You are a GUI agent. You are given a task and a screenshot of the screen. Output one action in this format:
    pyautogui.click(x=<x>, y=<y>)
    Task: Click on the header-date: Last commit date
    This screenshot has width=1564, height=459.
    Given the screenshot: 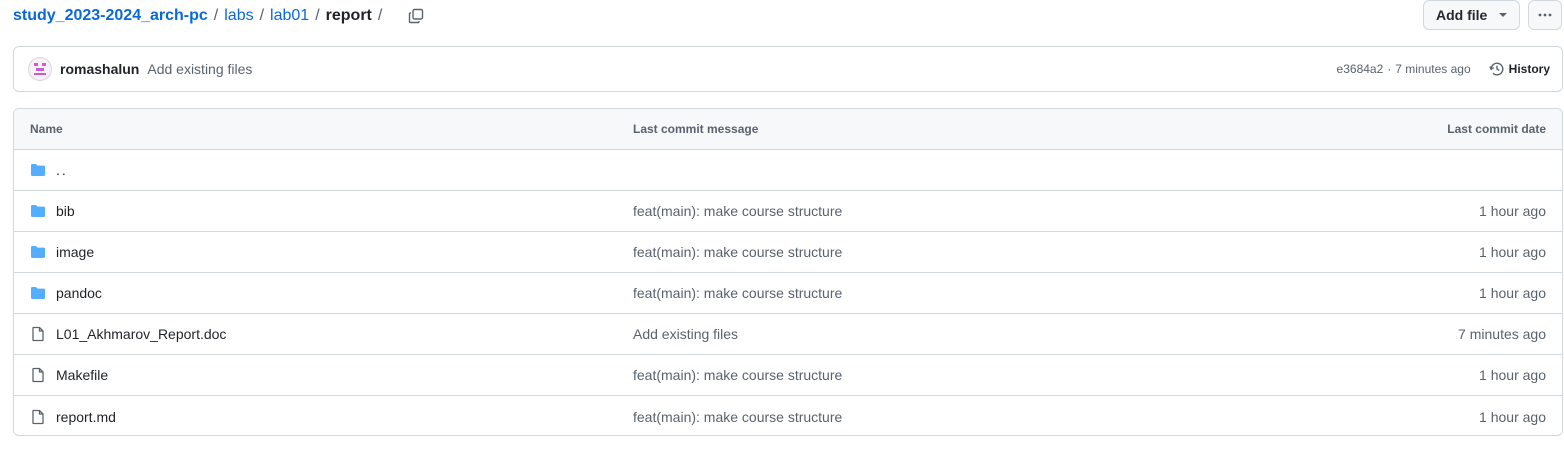 What is the action you would take?
    pyautogui.click(x=1496, y=129)
    